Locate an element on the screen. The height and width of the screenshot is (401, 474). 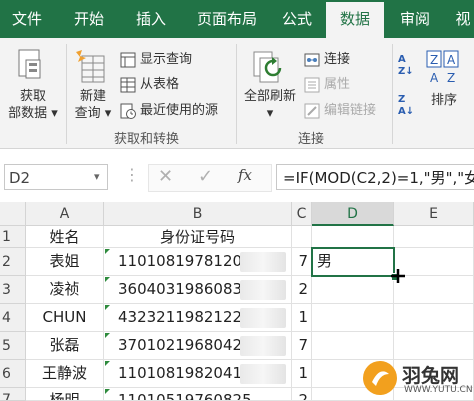
refresh-all-button: 全部刷新 ▾ is located at coordinates (270, 105).